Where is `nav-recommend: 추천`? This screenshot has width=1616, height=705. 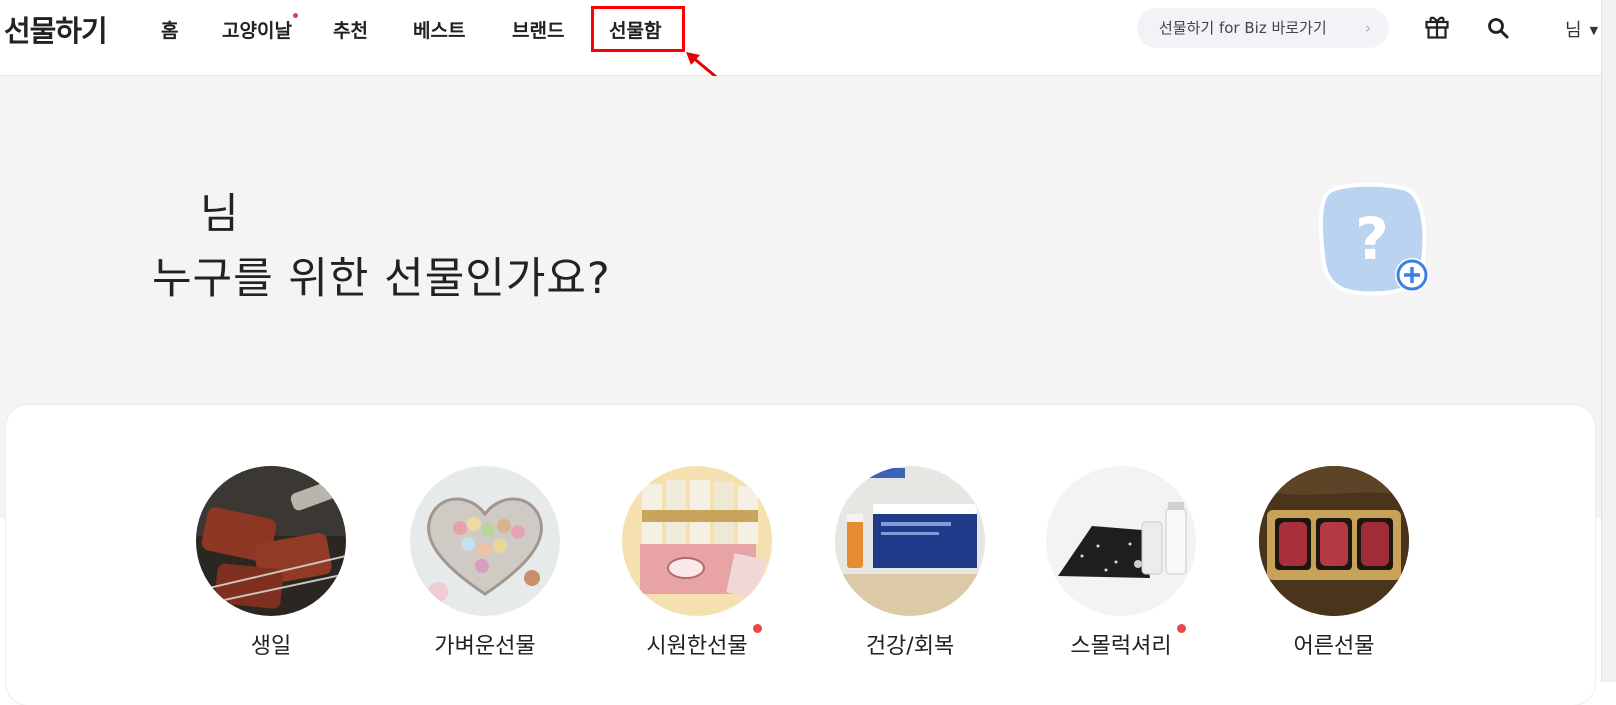 nav-recommend: 추천 is located at coordinates (350, 29).